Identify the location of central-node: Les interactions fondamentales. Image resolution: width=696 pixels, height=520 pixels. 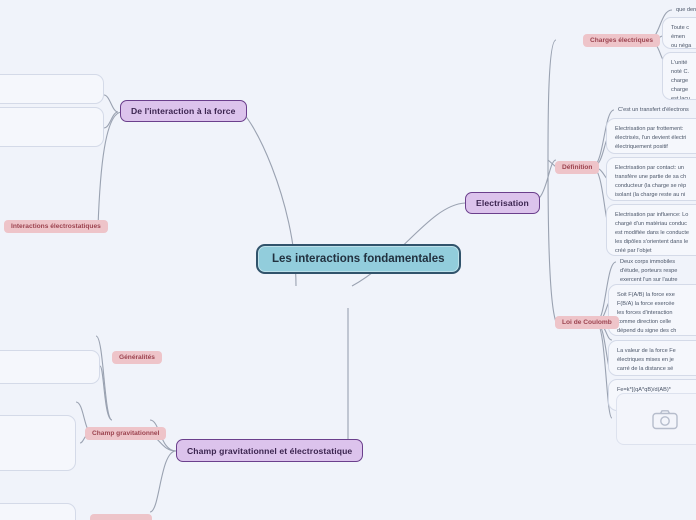
(358, 259).